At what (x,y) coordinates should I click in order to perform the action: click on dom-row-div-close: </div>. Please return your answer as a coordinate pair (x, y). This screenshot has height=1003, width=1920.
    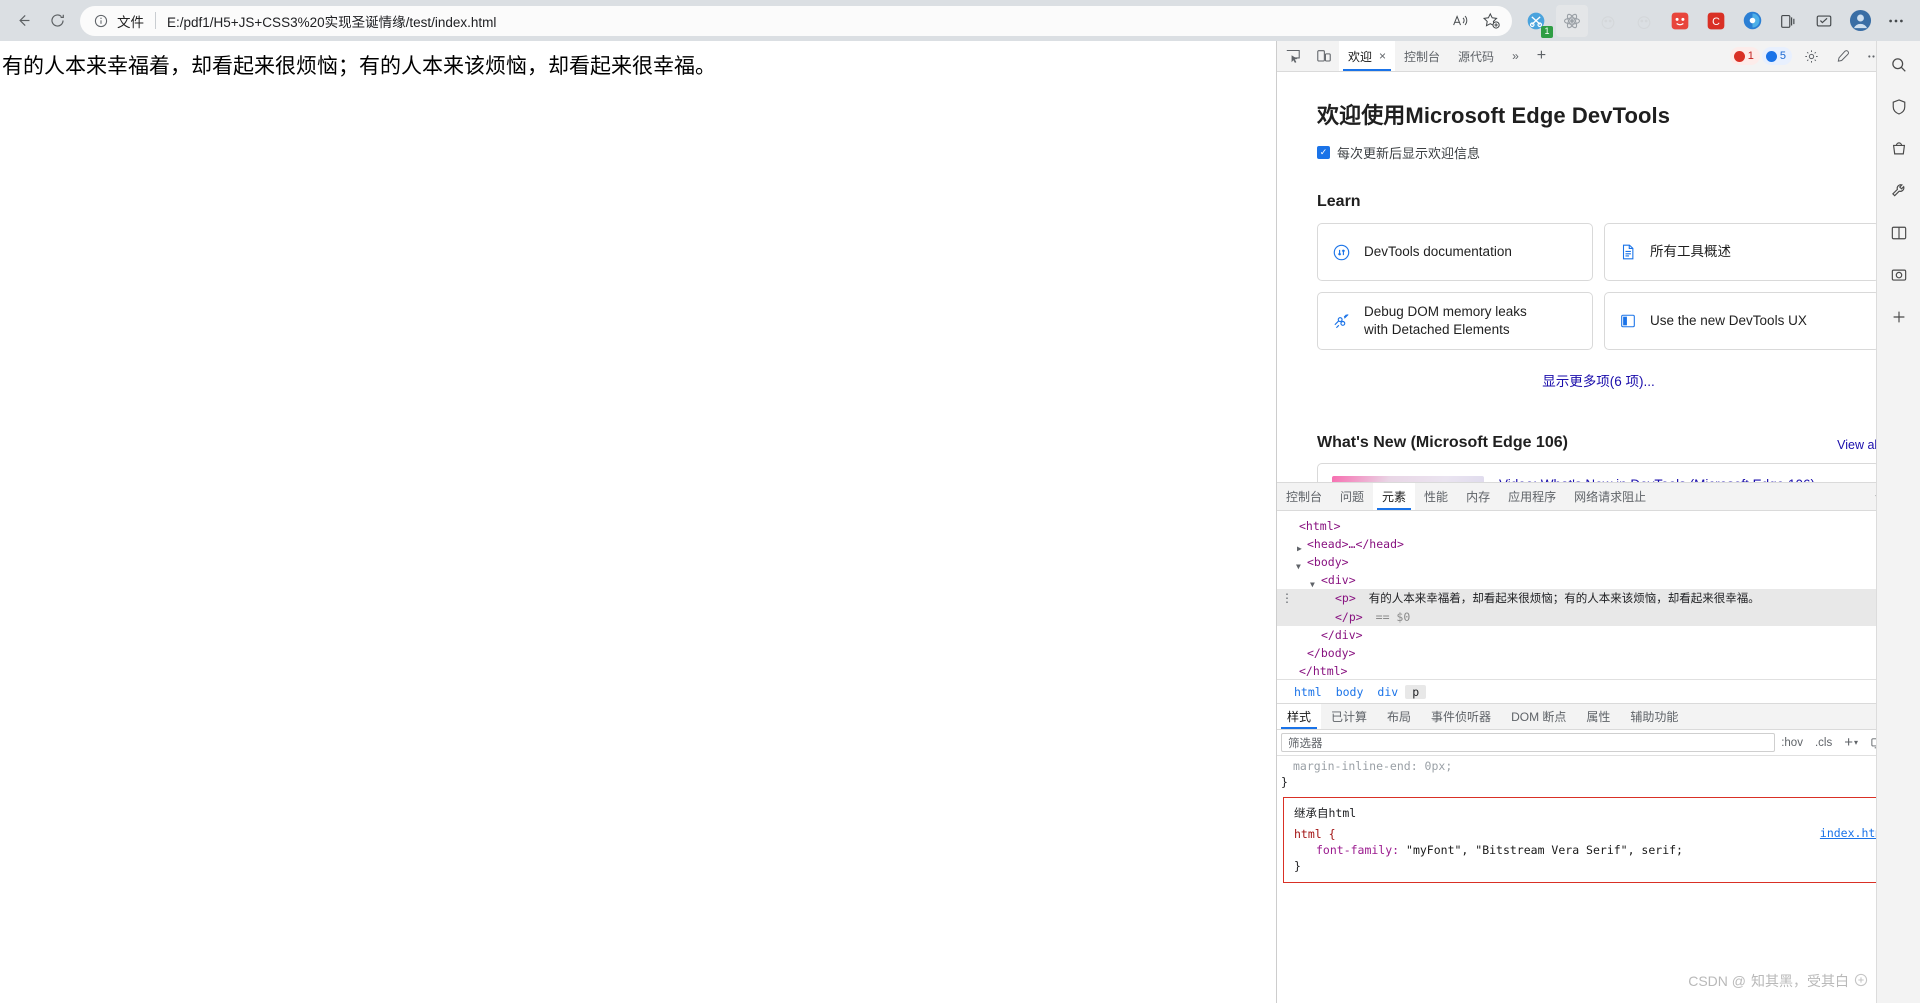
    Looking at the image, I should click on (1598, 635).